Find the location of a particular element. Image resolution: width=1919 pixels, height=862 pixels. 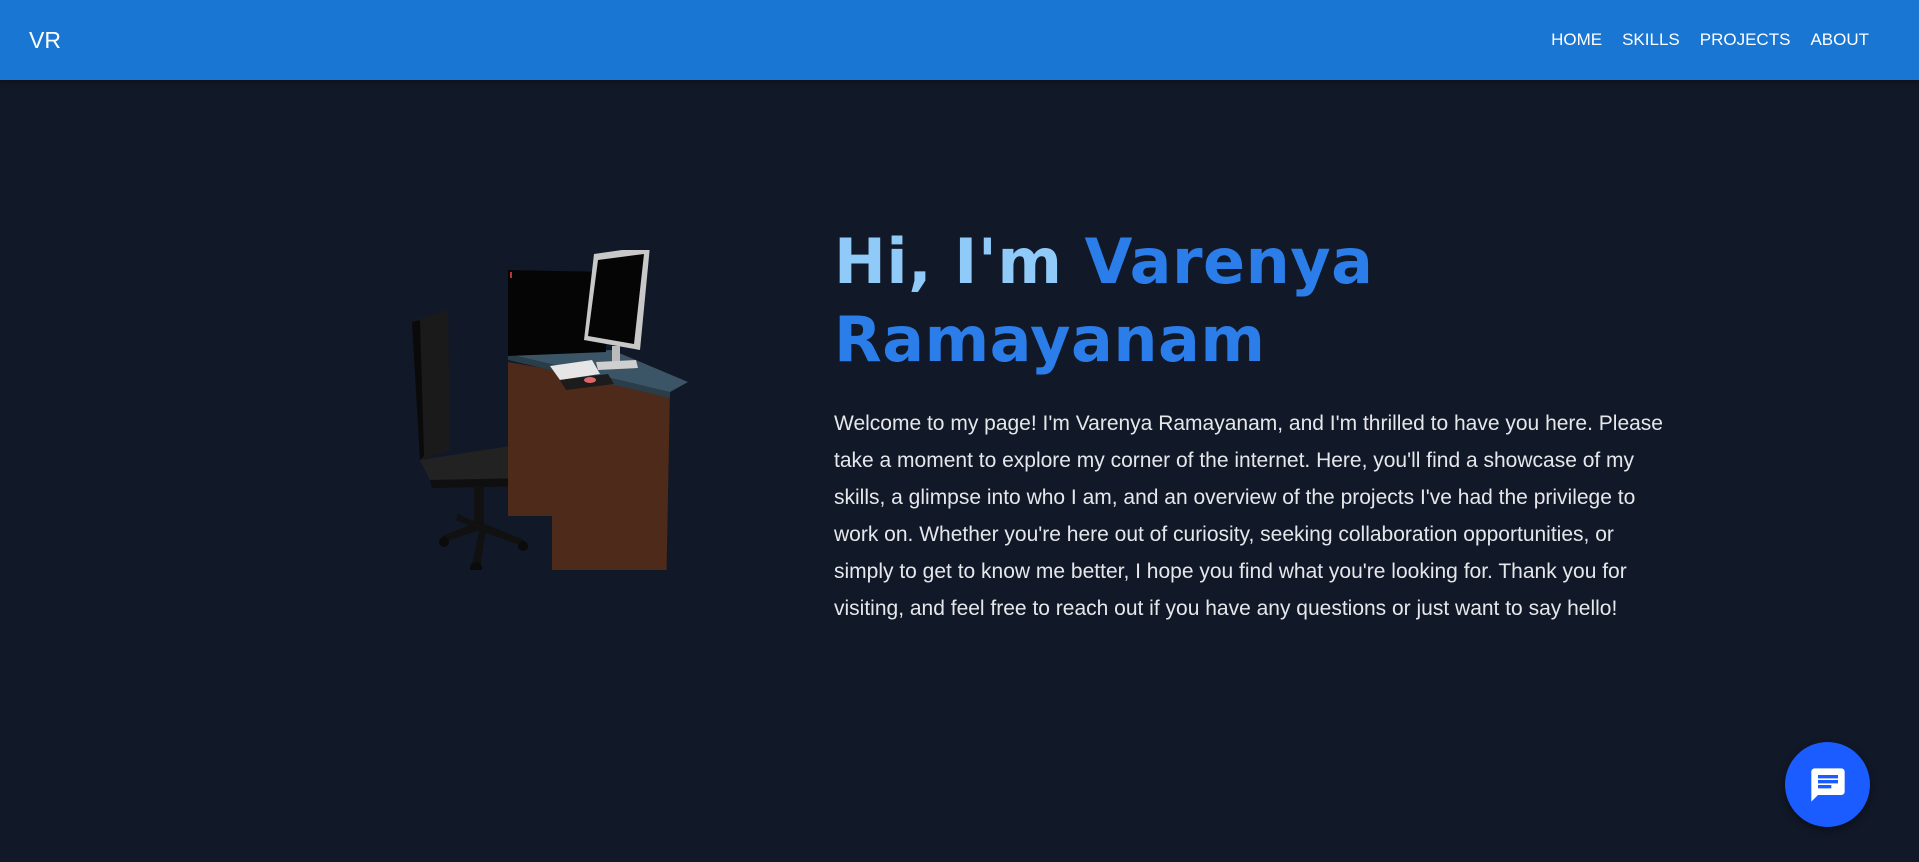

nav-link-skills: SKILLS is located at coordinates (1651, 40).